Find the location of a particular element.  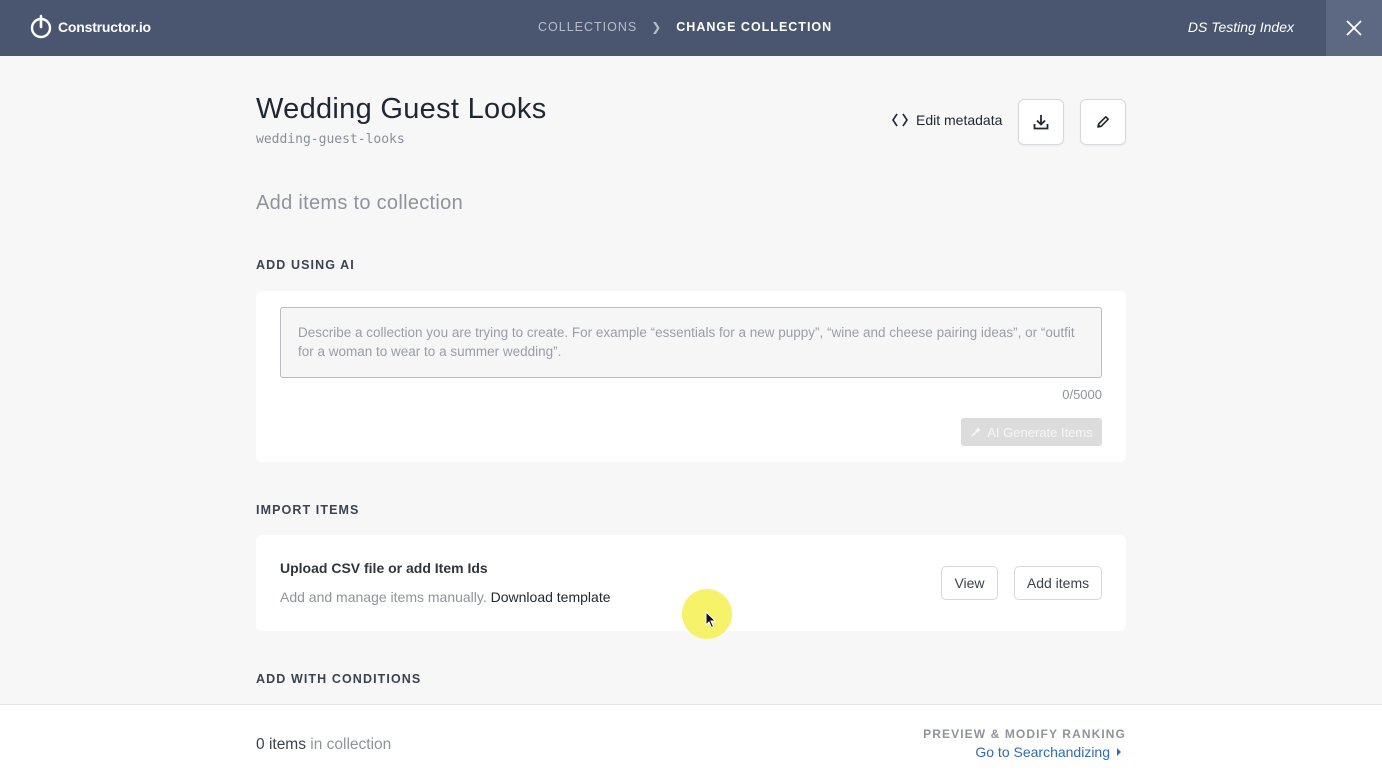

edit-metadata-label: Edit metadata is located at coordinates (959, 120).